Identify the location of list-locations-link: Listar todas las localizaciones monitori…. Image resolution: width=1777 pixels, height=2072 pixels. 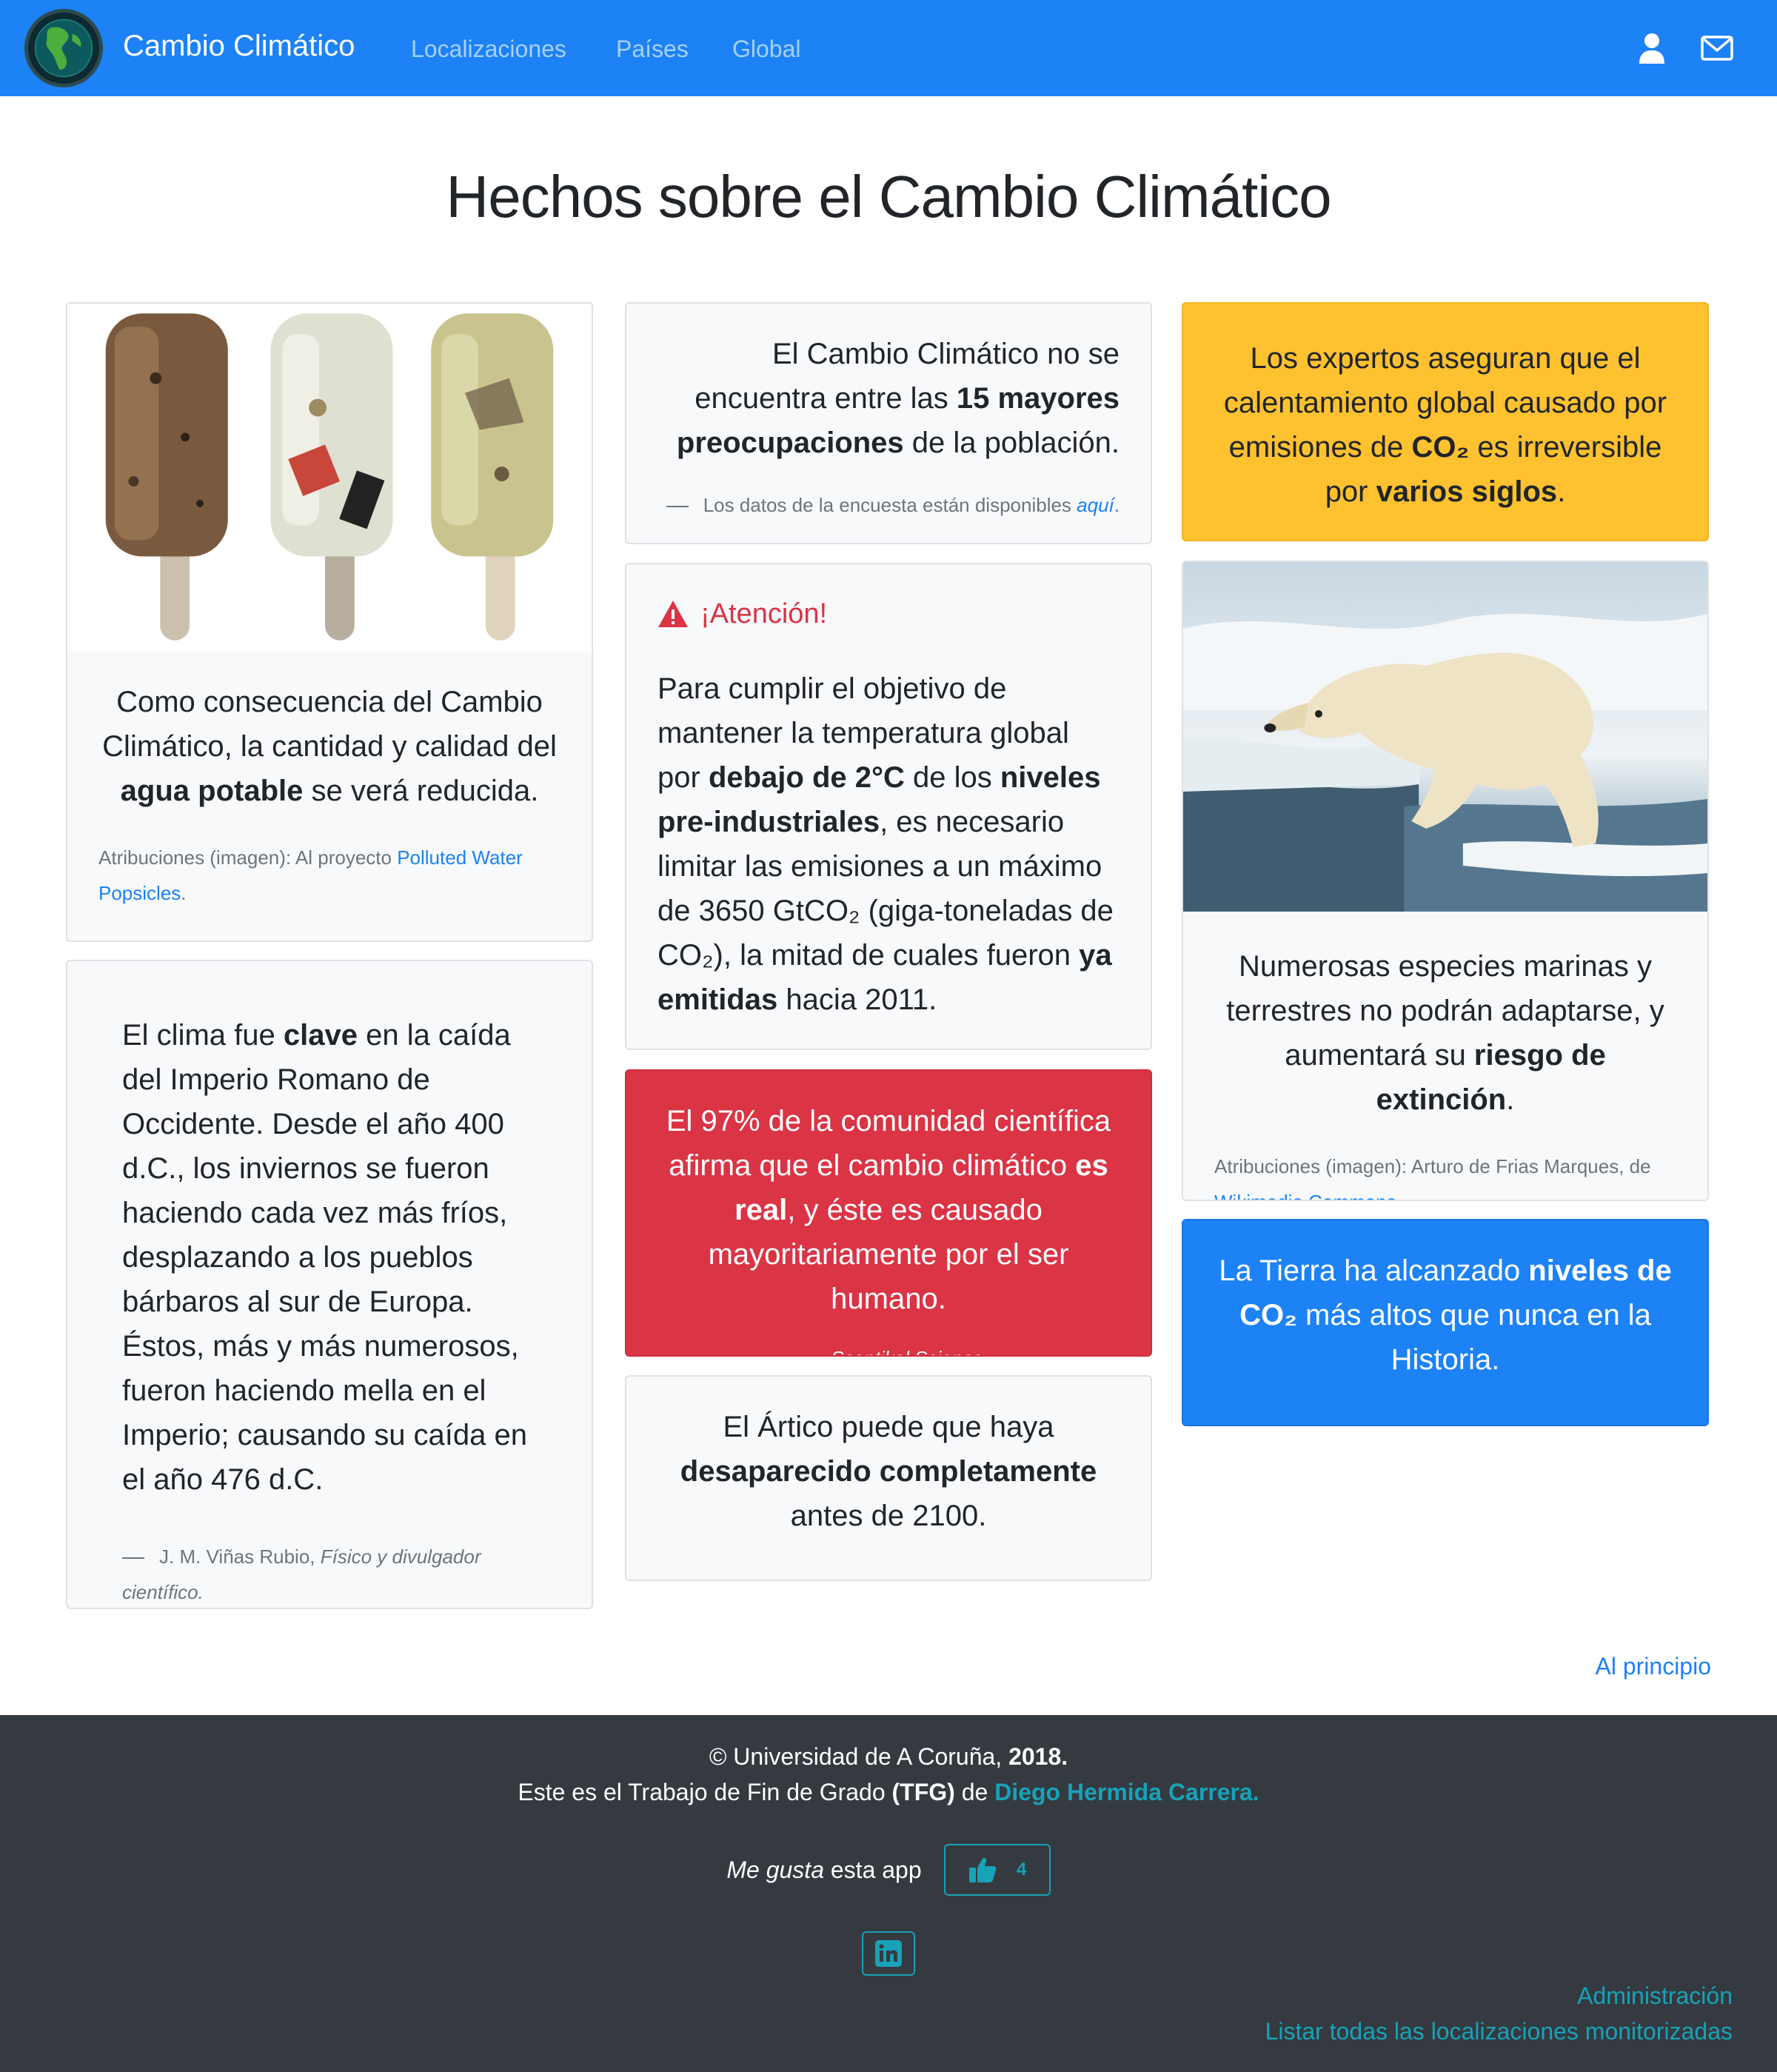
(1499, 2031).